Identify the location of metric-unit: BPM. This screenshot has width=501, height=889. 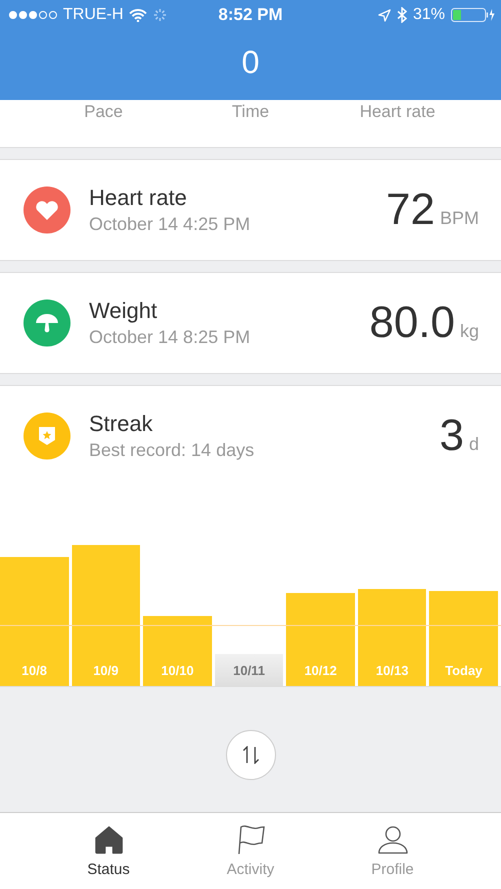
(459, 218).